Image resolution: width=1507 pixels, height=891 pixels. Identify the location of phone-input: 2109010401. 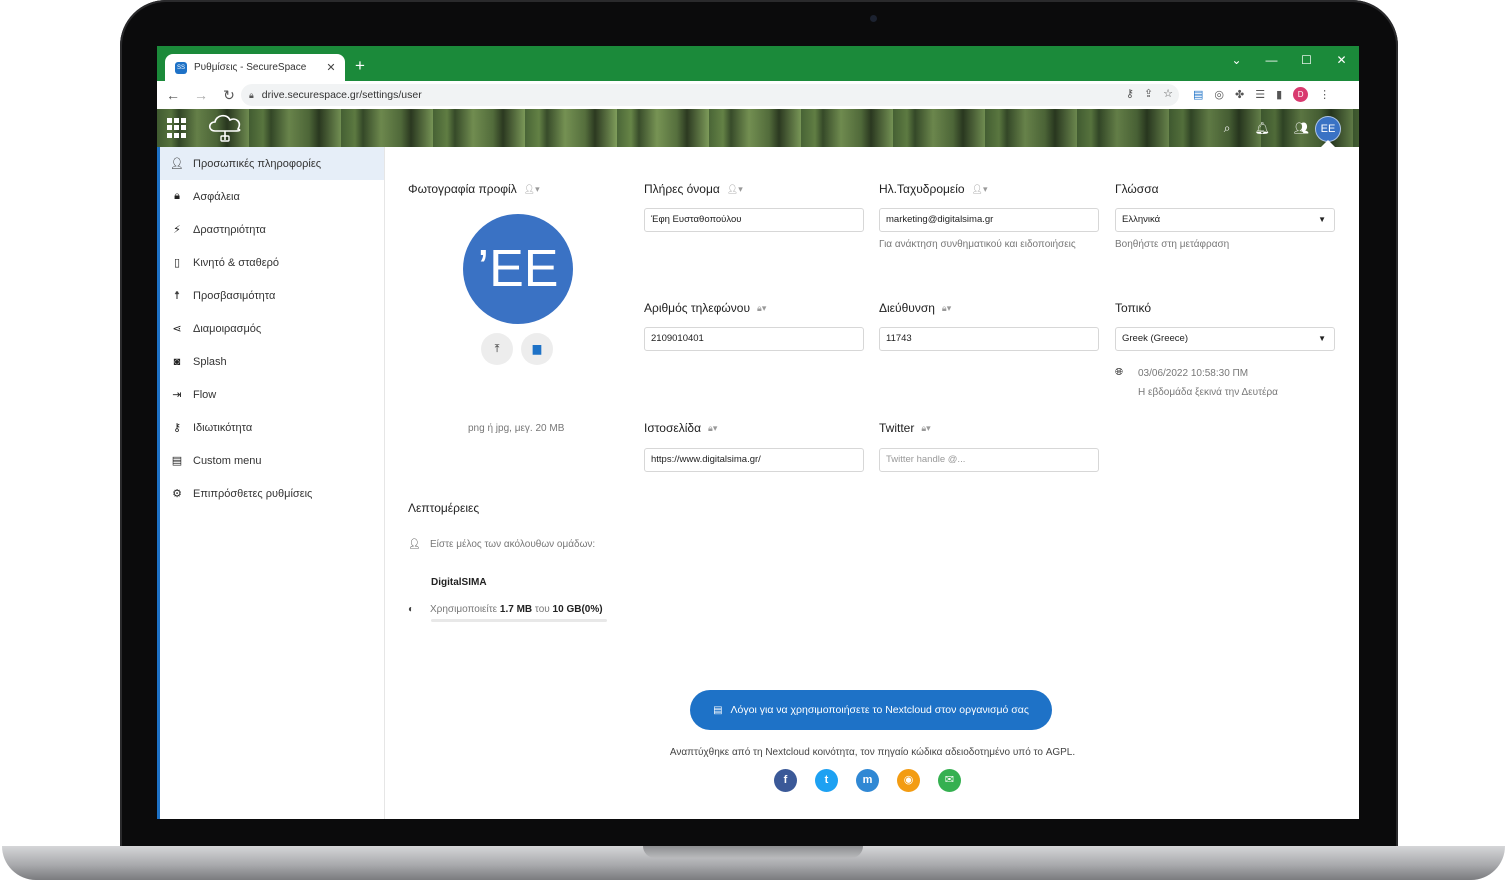
(754, 339).